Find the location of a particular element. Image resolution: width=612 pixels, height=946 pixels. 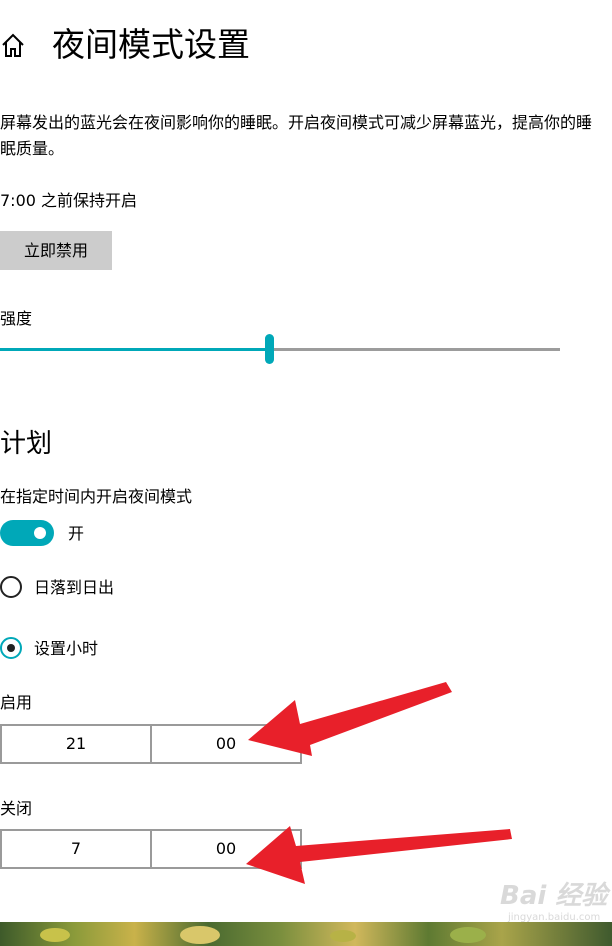

turn-on-label: 启用 is located at coordinates (16, 702).